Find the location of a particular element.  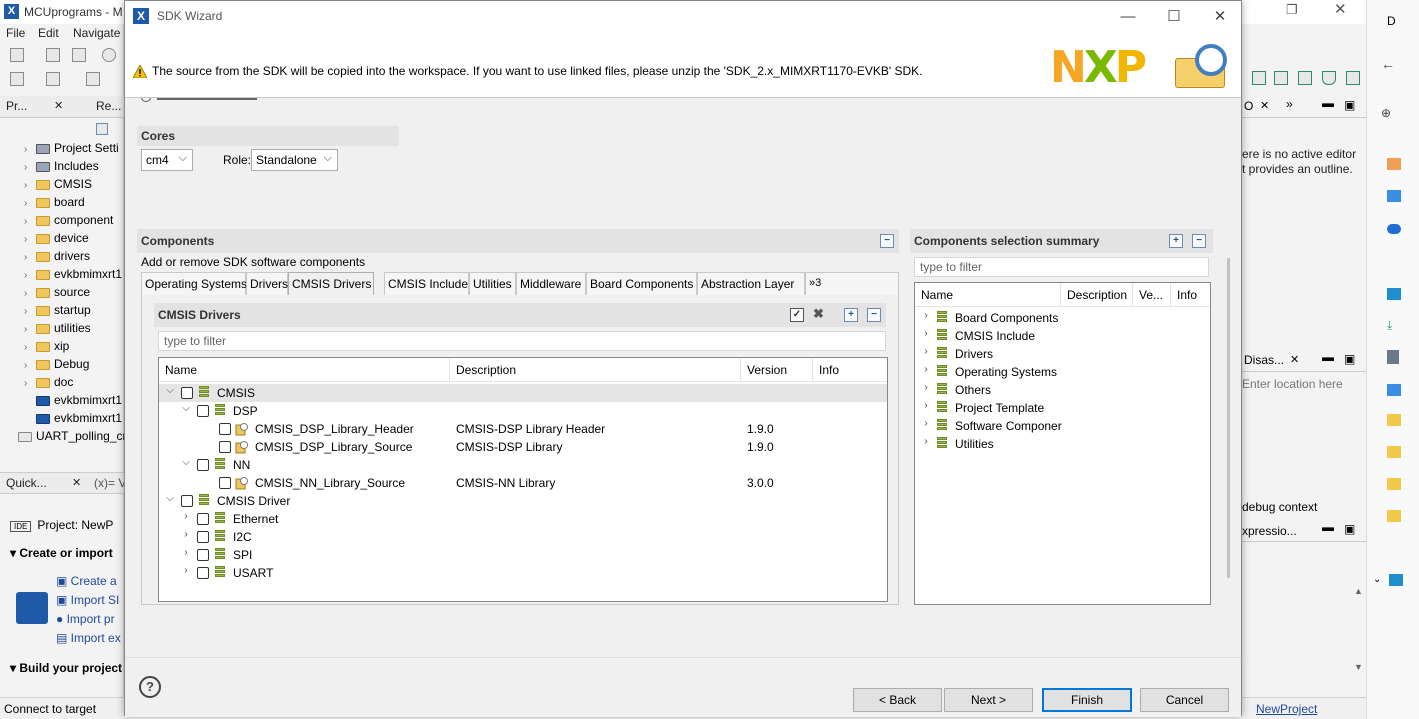

help-icon: ? is located at coordinates (150, 687).